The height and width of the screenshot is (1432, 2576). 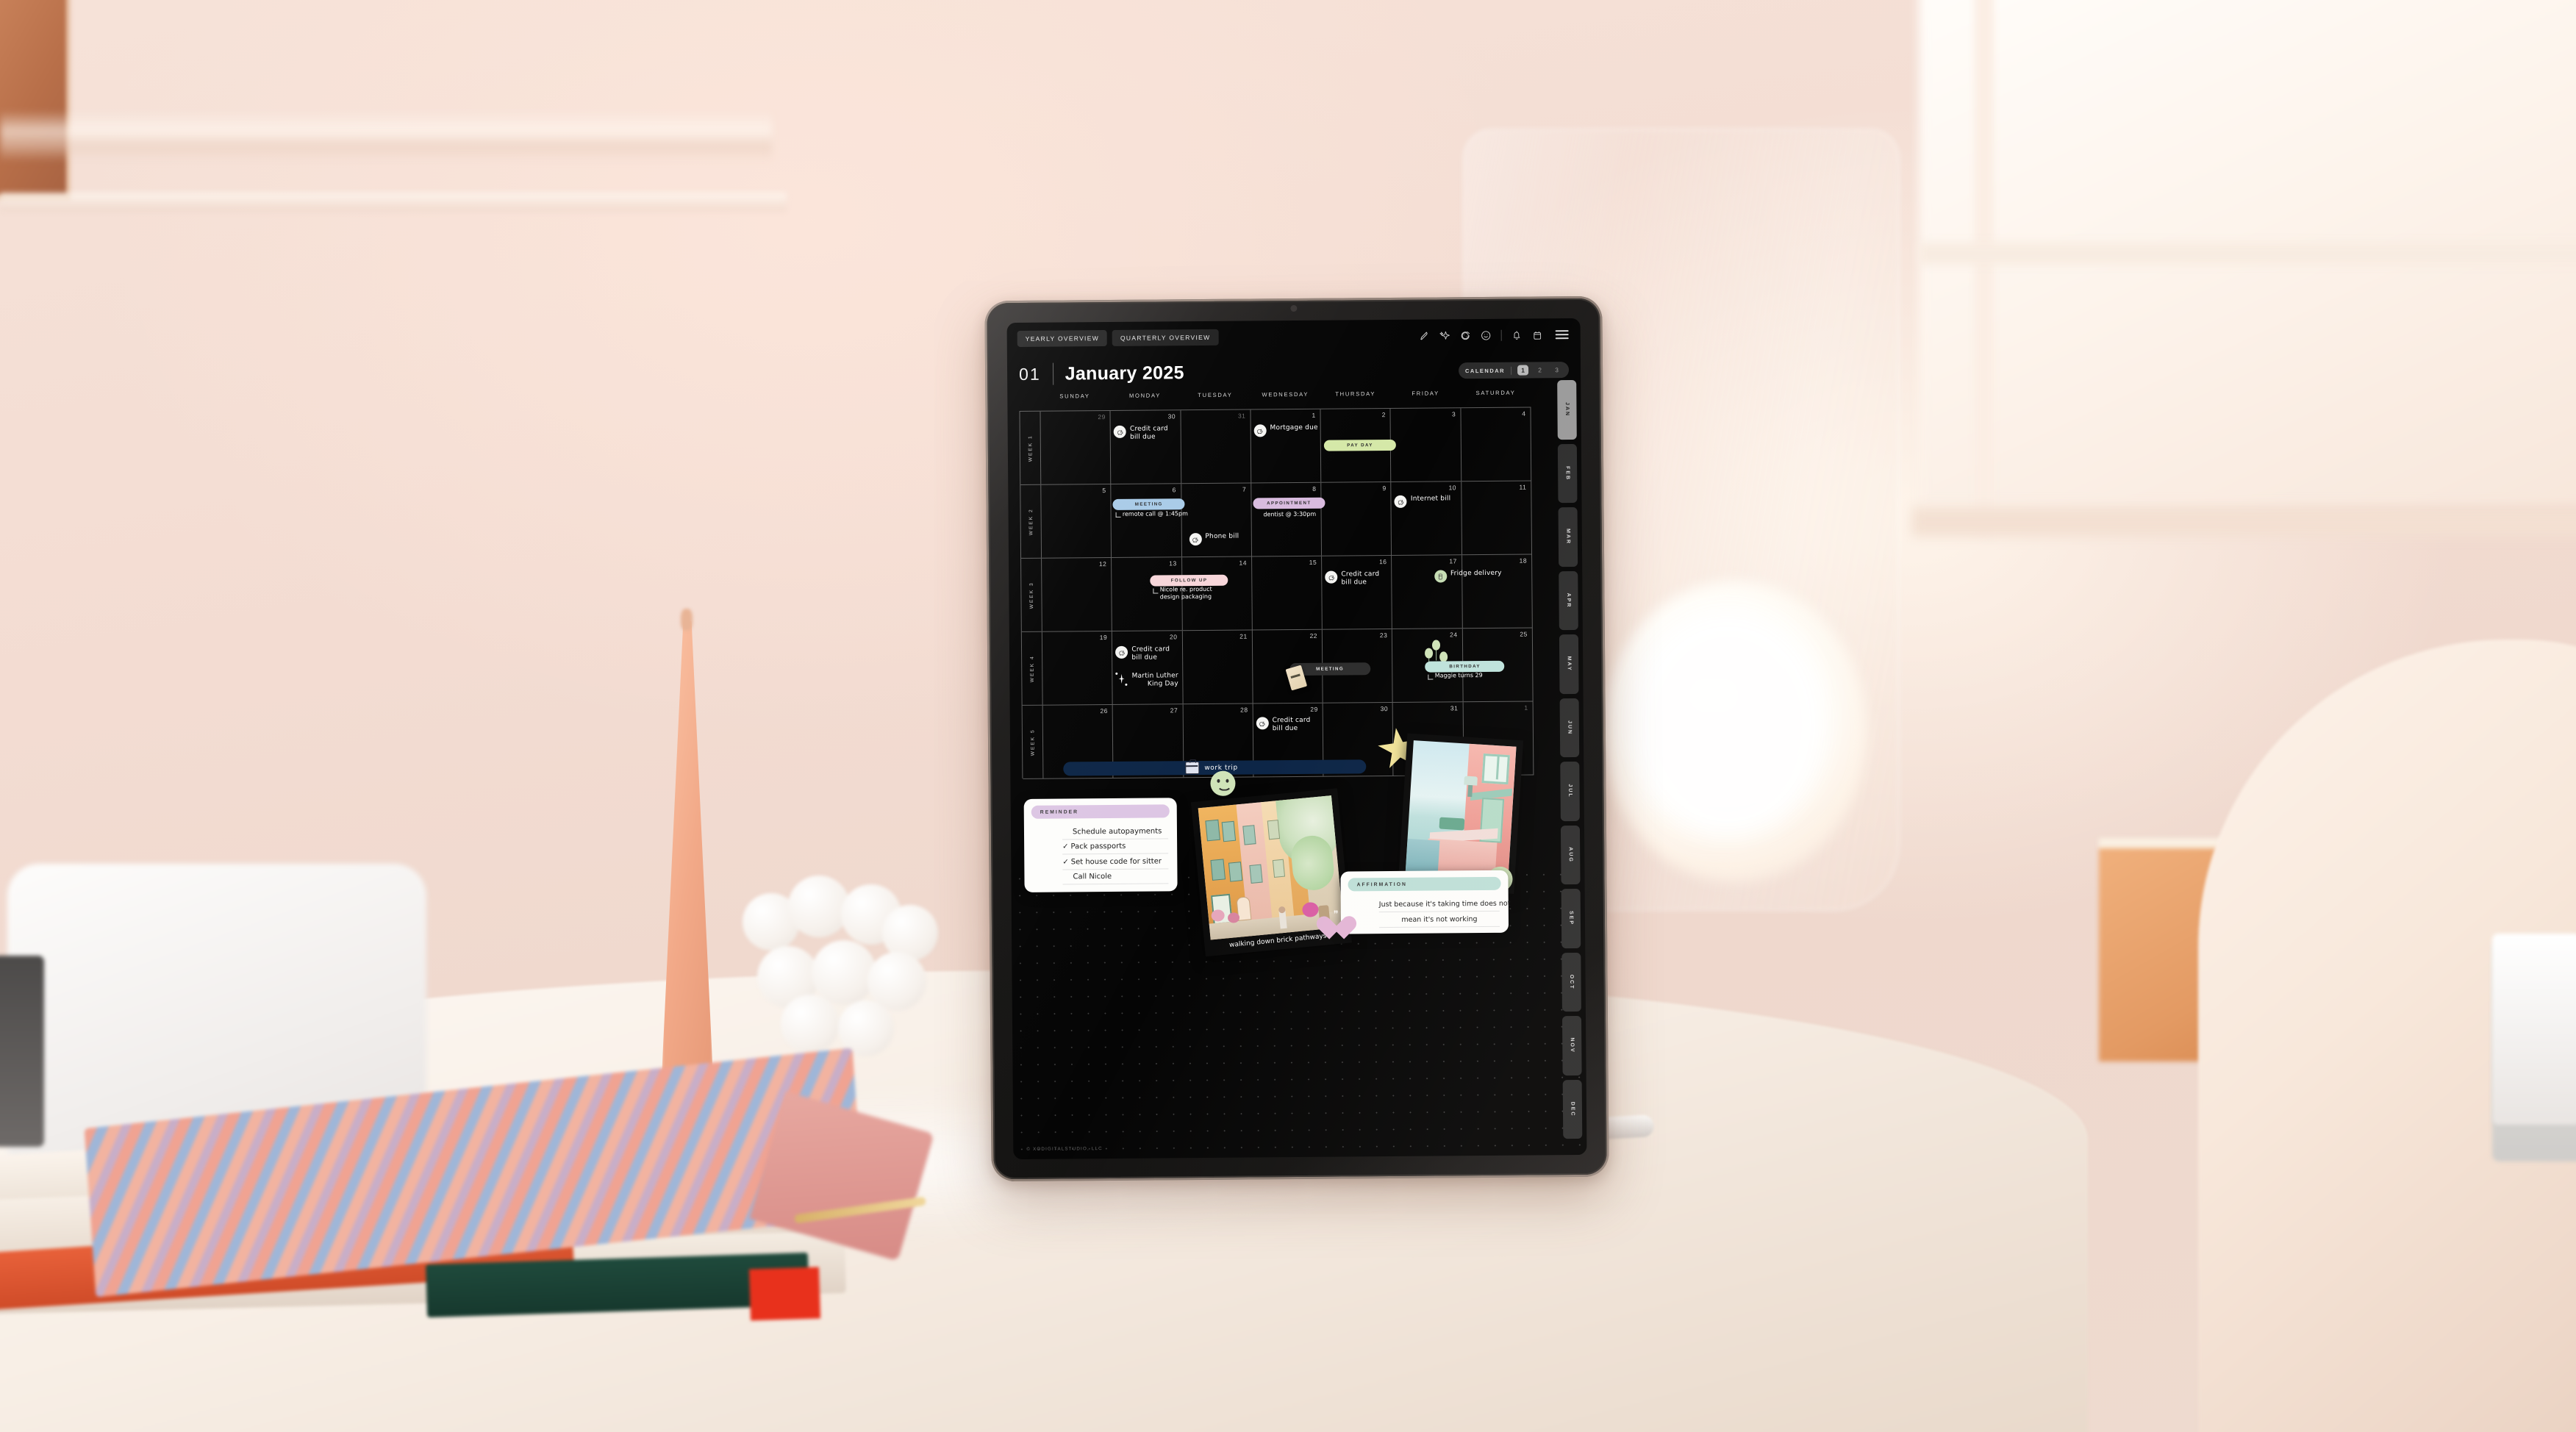 What do you see at coordinates (1570, 791) in the screenshot?
I see `month-tab-jul: JUL` at bounding box center [1570, 791].